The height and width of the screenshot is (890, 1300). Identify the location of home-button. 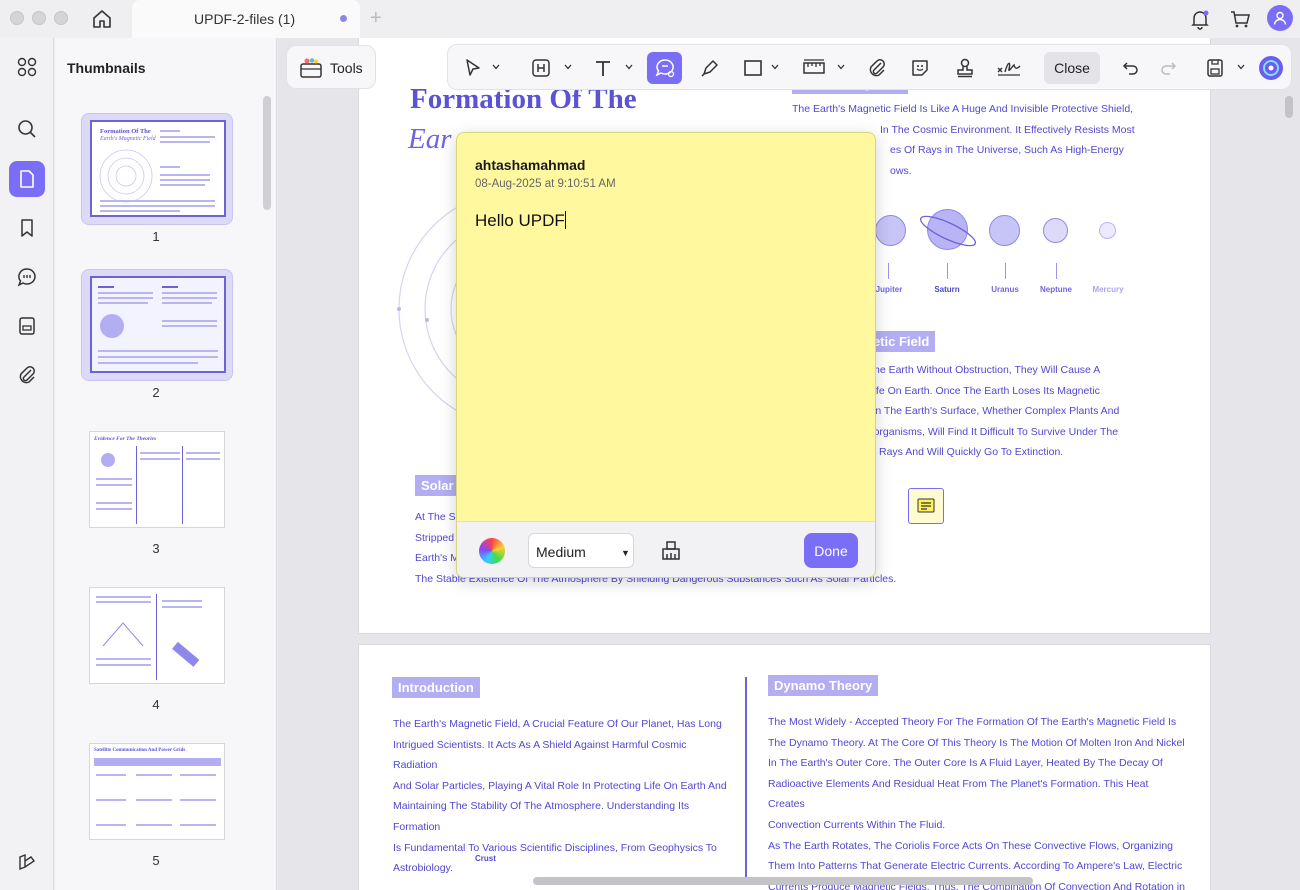
(102, 19).